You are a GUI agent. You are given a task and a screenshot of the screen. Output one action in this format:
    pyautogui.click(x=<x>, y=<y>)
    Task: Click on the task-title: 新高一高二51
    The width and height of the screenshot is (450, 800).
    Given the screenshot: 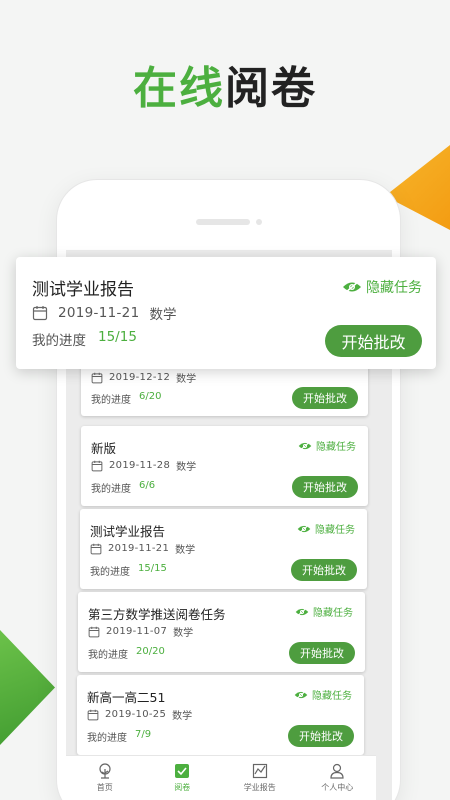 What is the action you would take?
    pyautogui.click(x=126, y=697)
    